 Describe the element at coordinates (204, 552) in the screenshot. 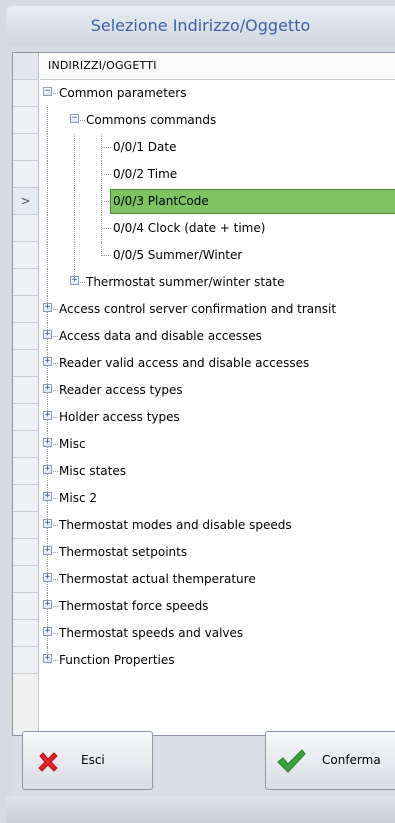

I see `tree-row: + Thermostat setpoints` at that location.